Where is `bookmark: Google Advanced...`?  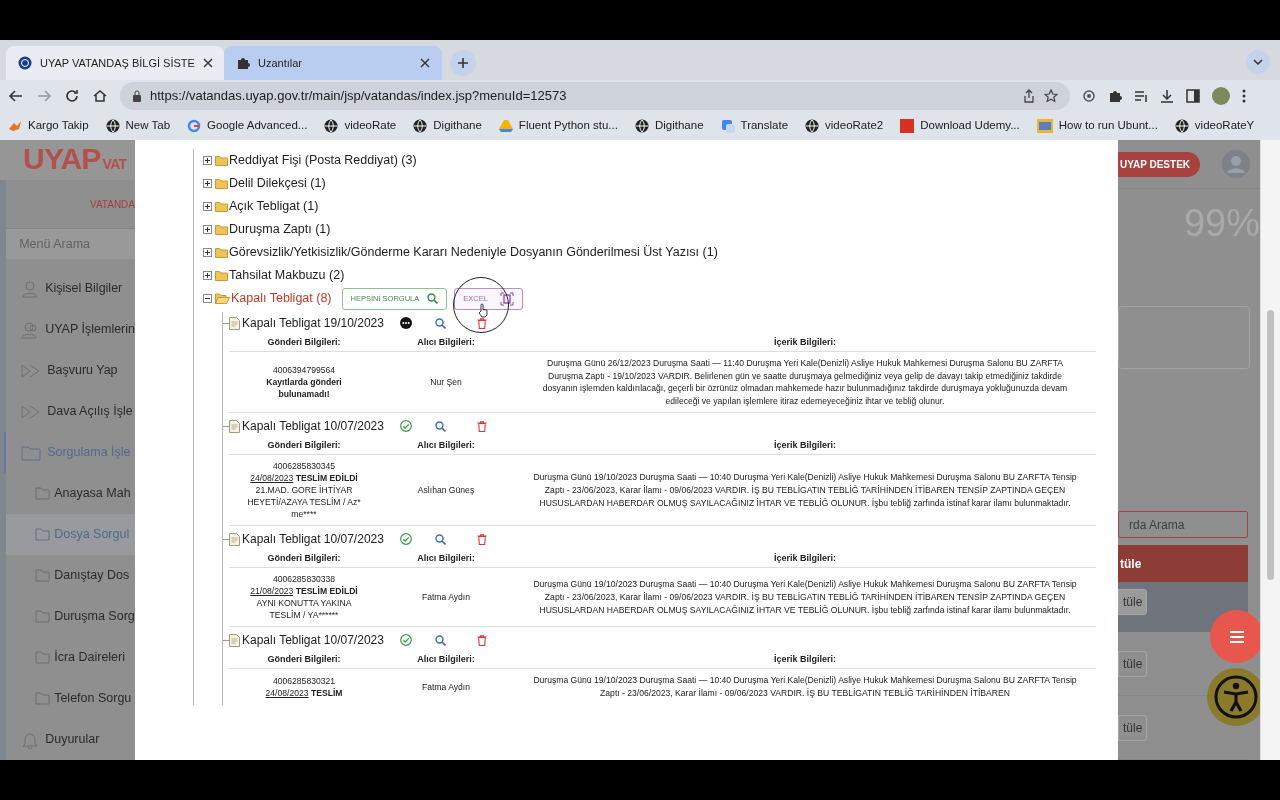 bookmark: Google Advanced... is located at coordinates (247, 126).